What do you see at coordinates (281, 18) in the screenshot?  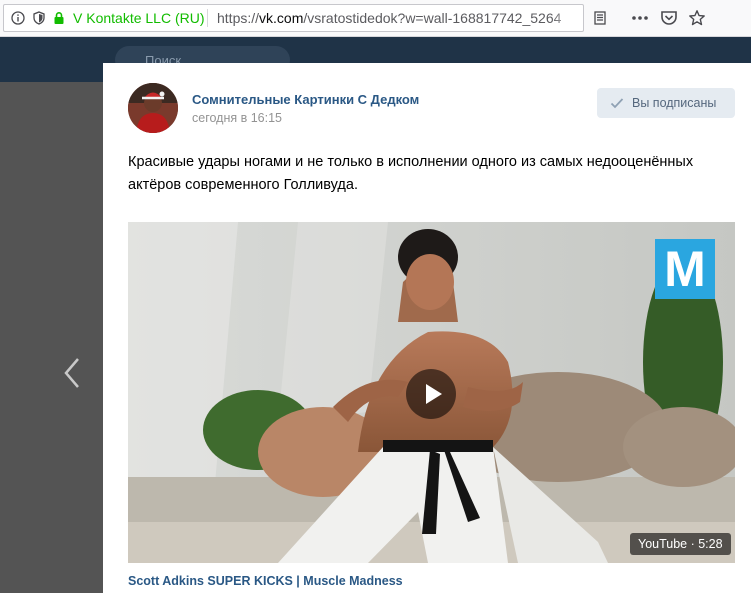 I see `url-domain: vk.com` at bounding box center [281, 18].